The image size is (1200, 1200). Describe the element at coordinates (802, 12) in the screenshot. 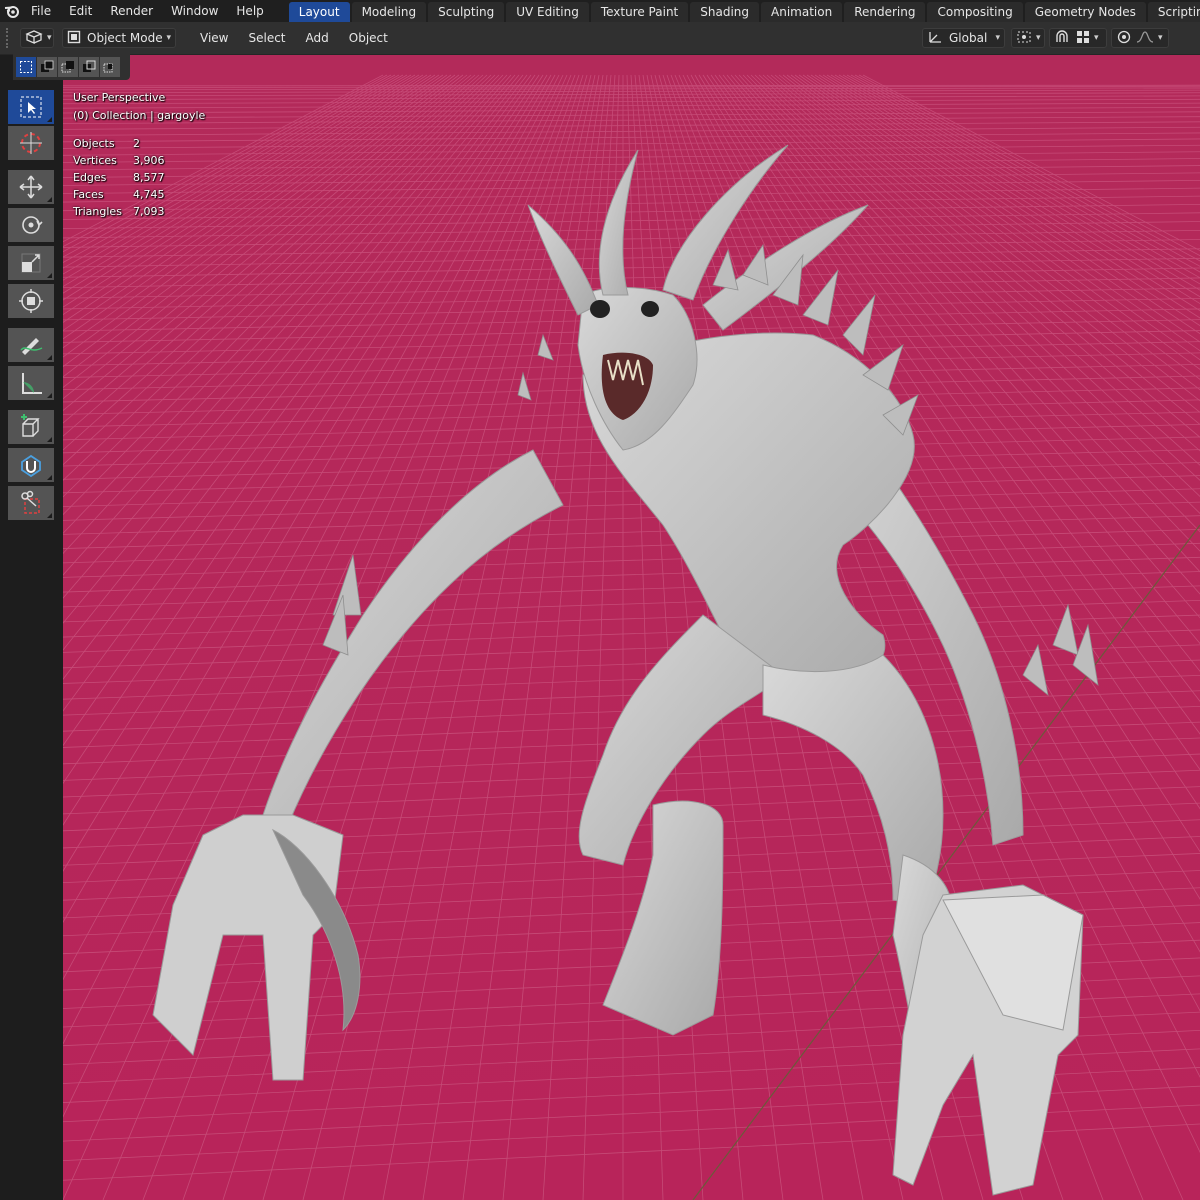

I see `tab-animation: Animation` at that location.